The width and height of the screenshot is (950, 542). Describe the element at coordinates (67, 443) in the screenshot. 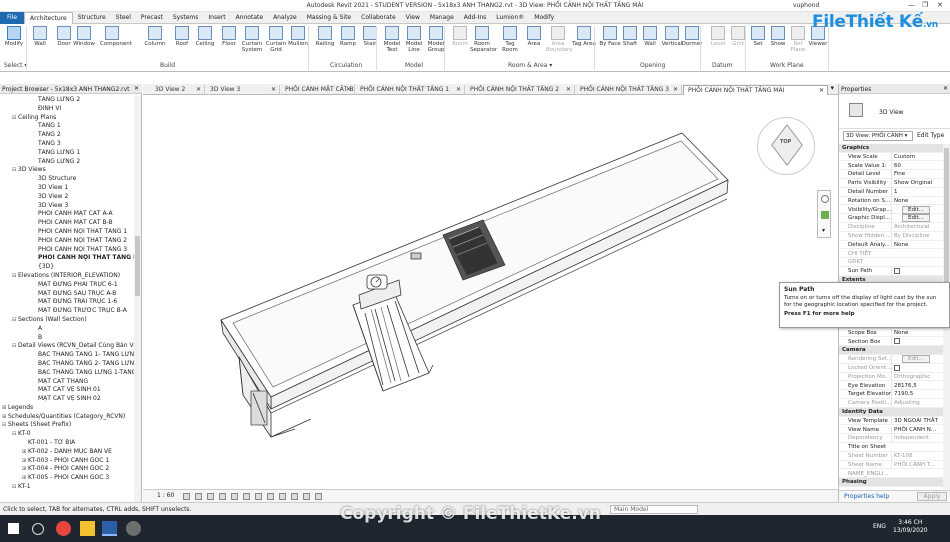

I see `browser-item: KT-001 - TỜ BÌA` at that location.